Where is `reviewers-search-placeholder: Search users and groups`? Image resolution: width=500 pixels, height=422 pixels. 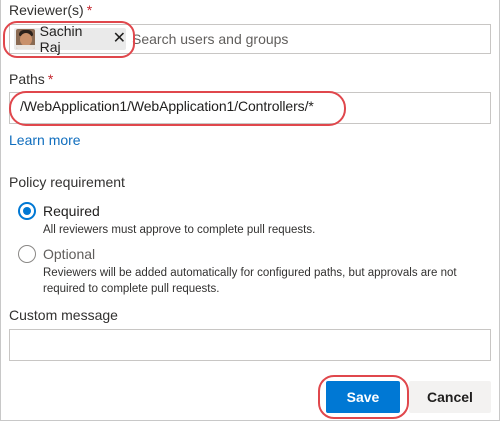
reviewers-search-placeholder: Search users and groups is located at coordinates (210, 39).